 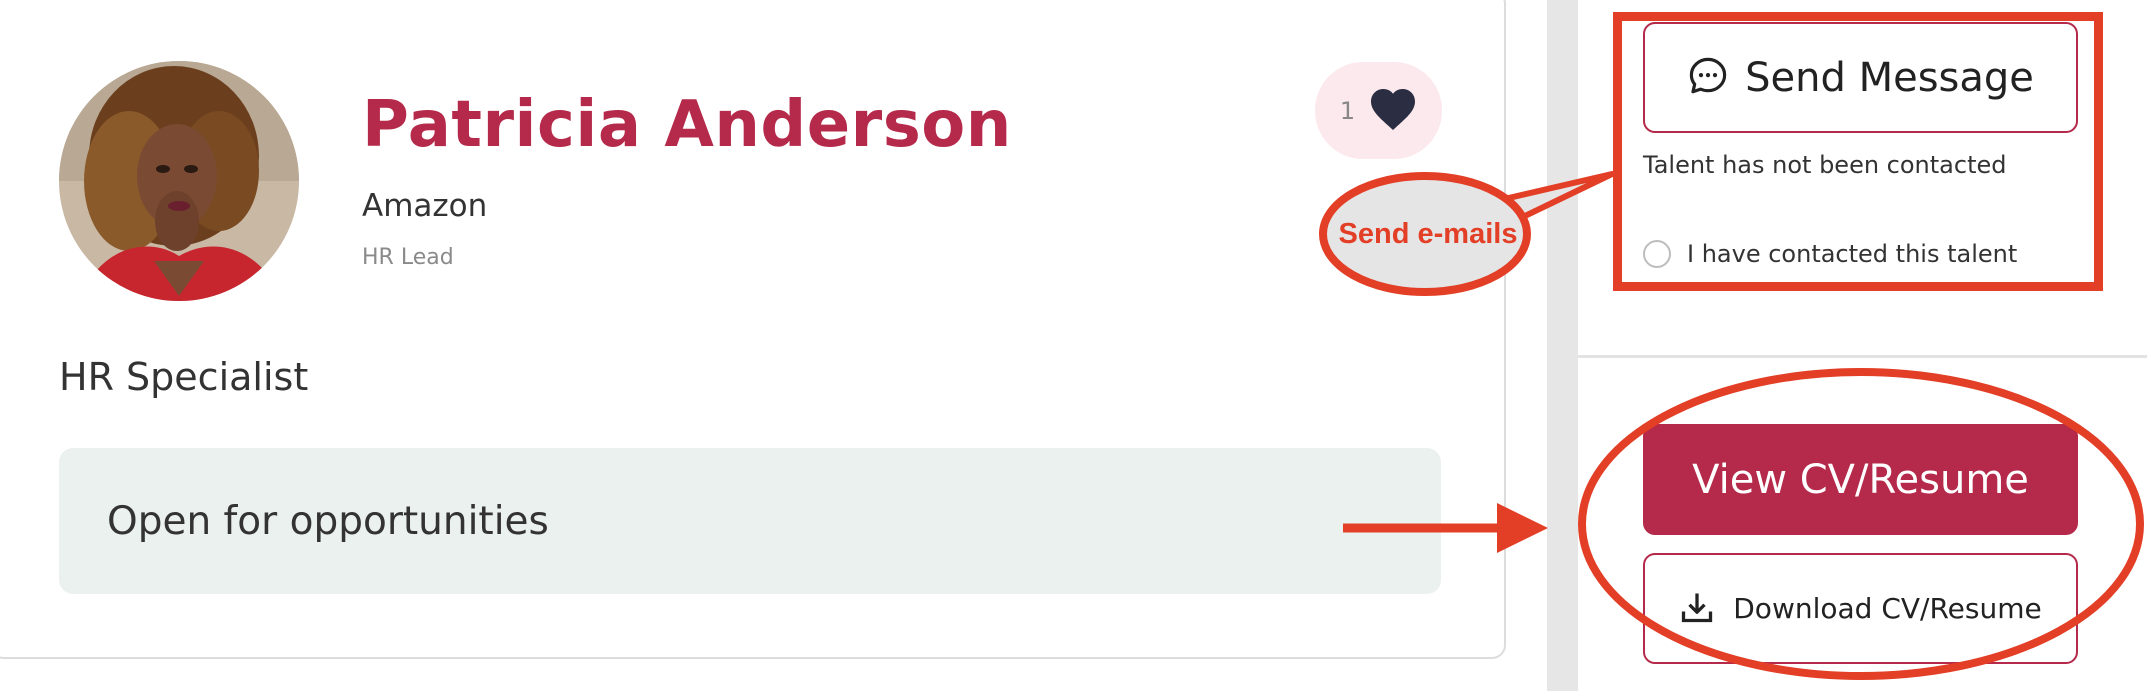 I want to click on callout-label: Send e-mails, so click(x=1428, y=234).